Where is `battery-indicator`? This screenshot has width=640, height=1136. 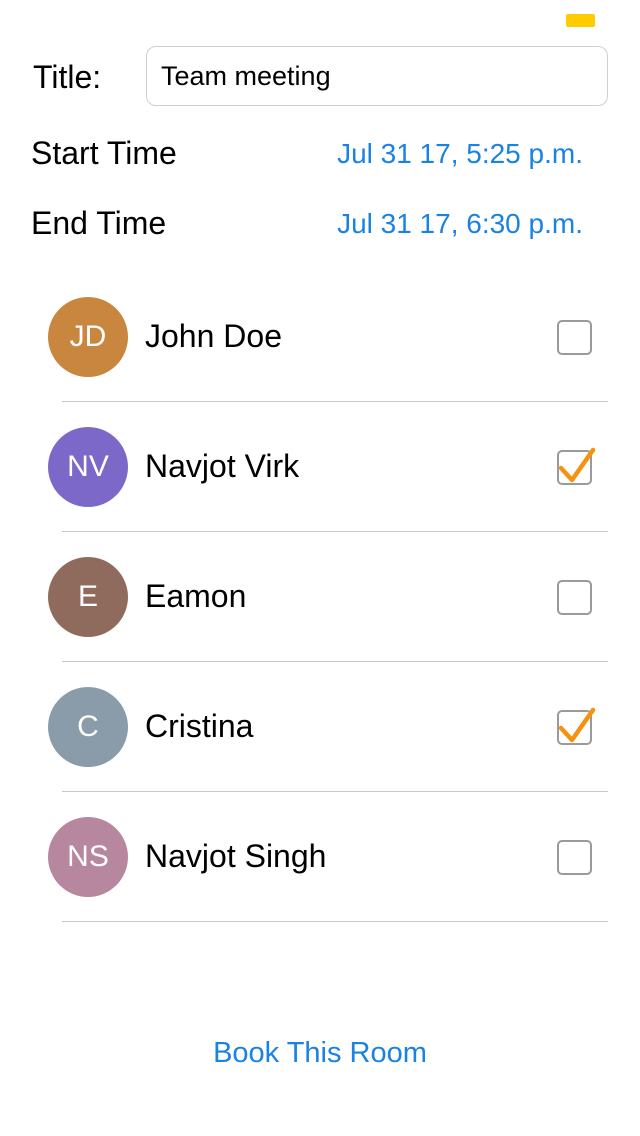 battery-indicator is located at coordinates (580, 20).